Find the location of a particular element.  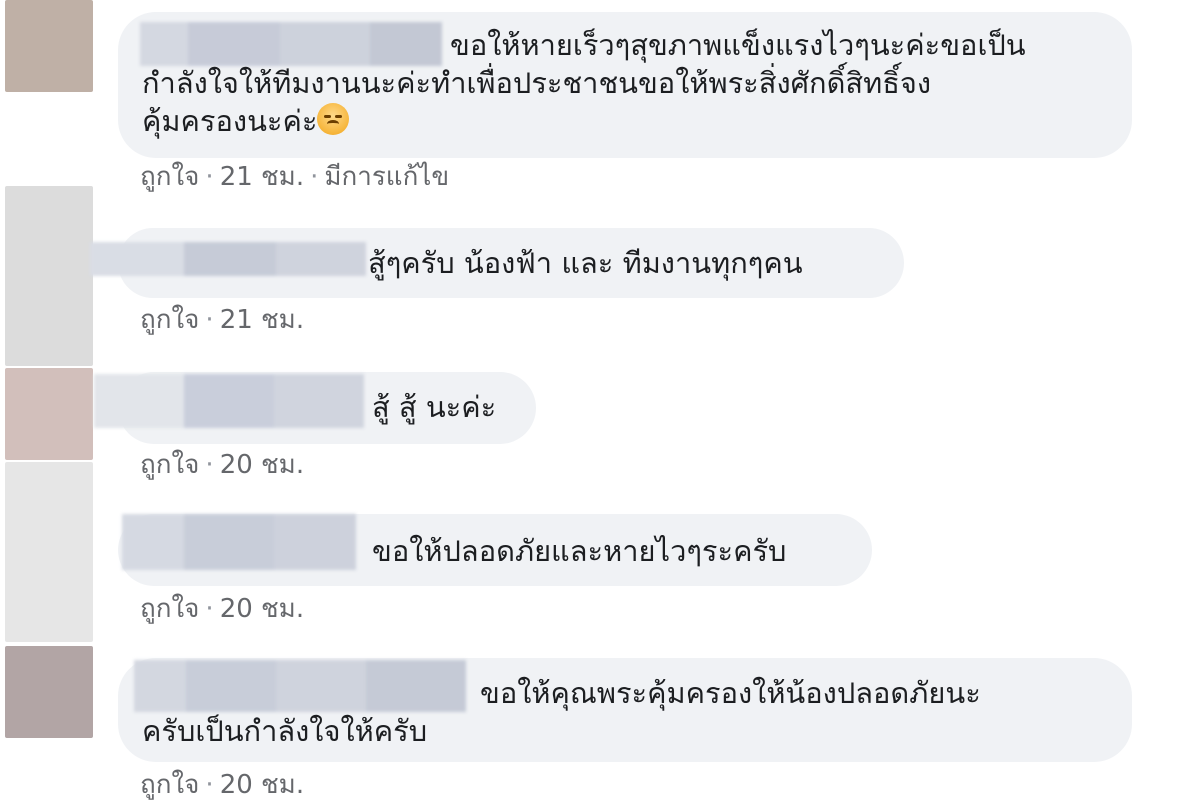

comment-text: สู้ๆครับ น้องฟ้า และ ทีมงานทุกๆคน is located at coordinates (585, 263).